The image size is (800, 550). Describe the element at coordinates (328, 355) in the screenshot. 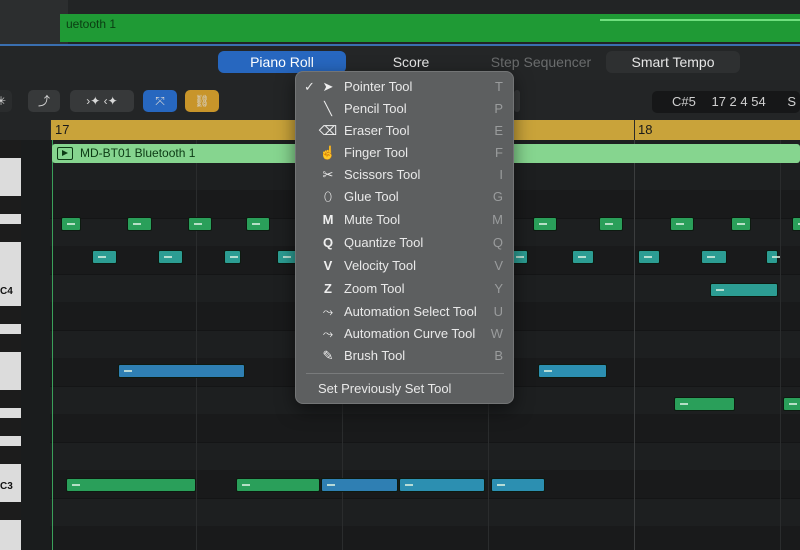

I see `brush-icon: ✎` at that location.